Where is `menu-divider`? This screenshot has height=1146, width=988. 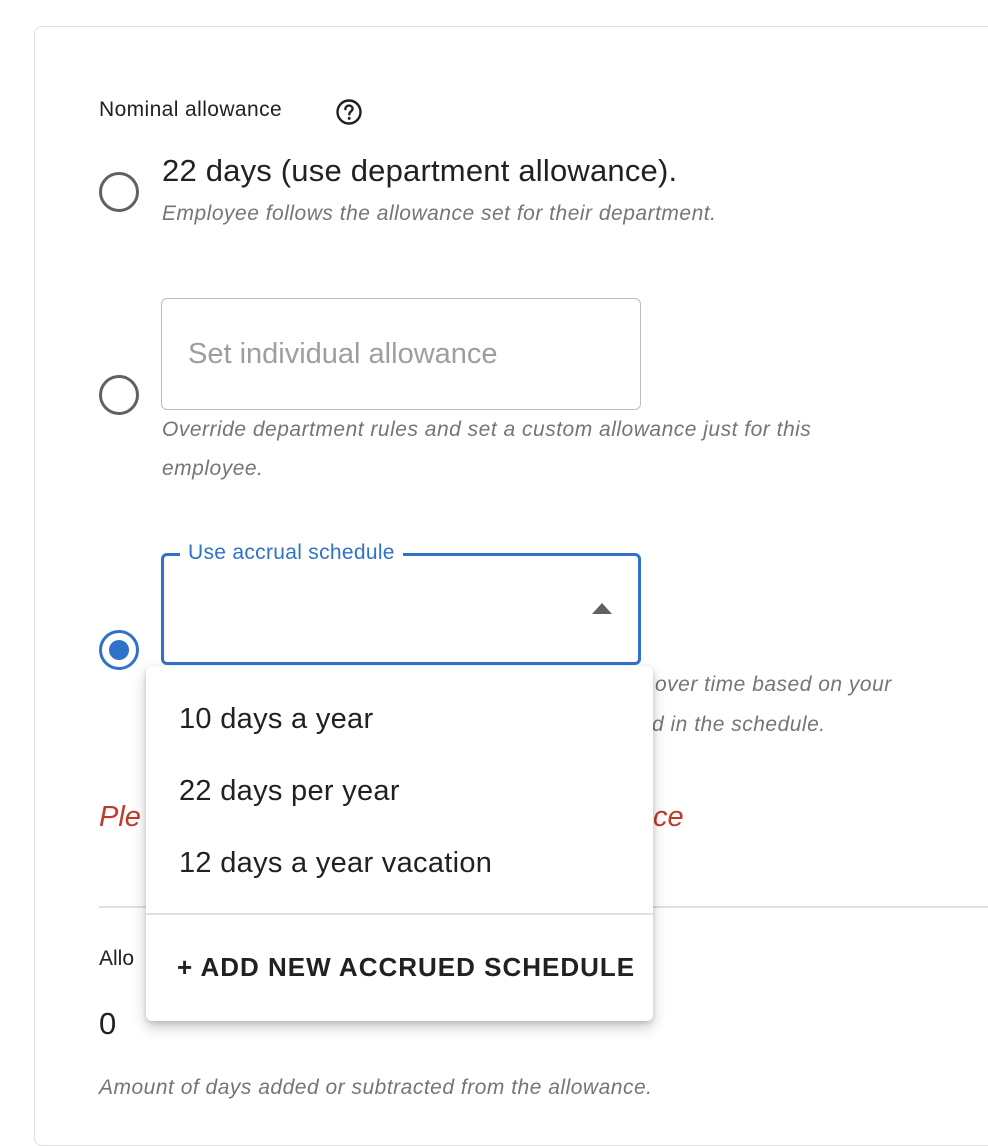 menu-divider is located at coordinates (399, 914).